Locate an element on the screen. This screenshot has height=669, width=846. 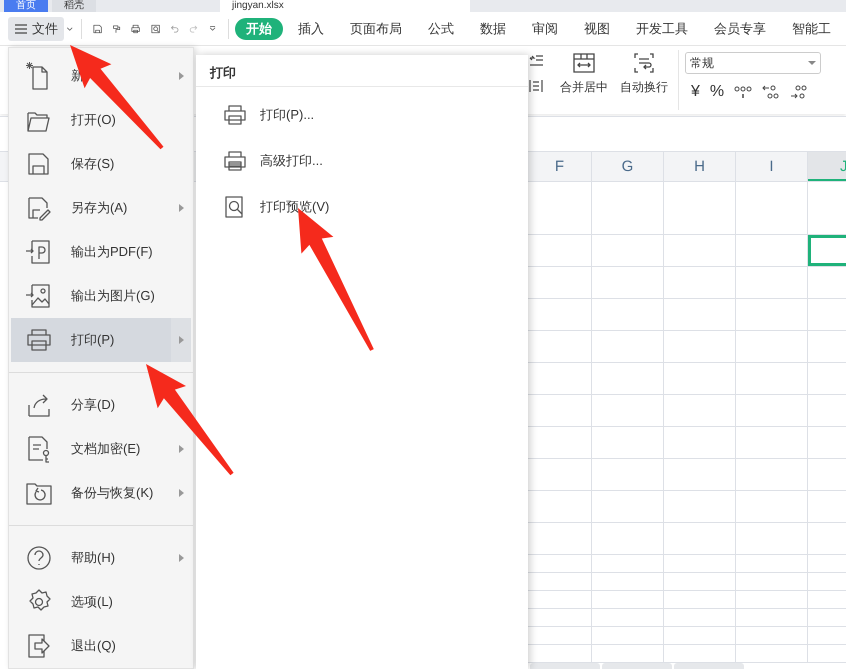
increase-decimal-icon is located at coordinates (771, 92).